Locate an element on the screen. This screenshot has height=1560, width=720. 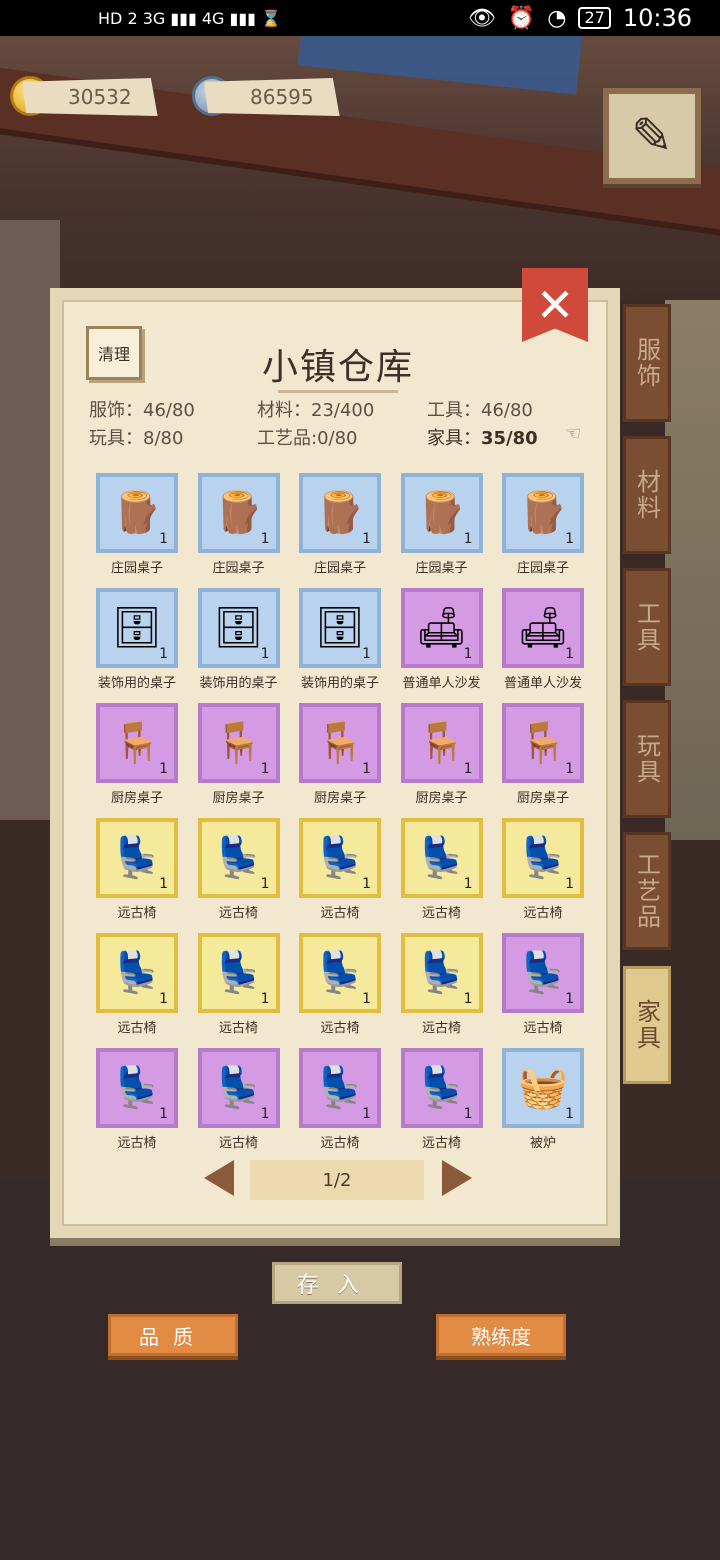
tab-materials: 材料 is located at coordinates (647, 495).